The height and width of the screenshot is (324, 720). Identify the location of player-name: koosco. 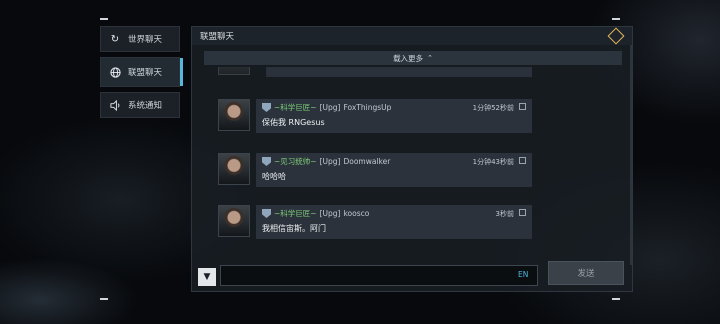
(356, 213).